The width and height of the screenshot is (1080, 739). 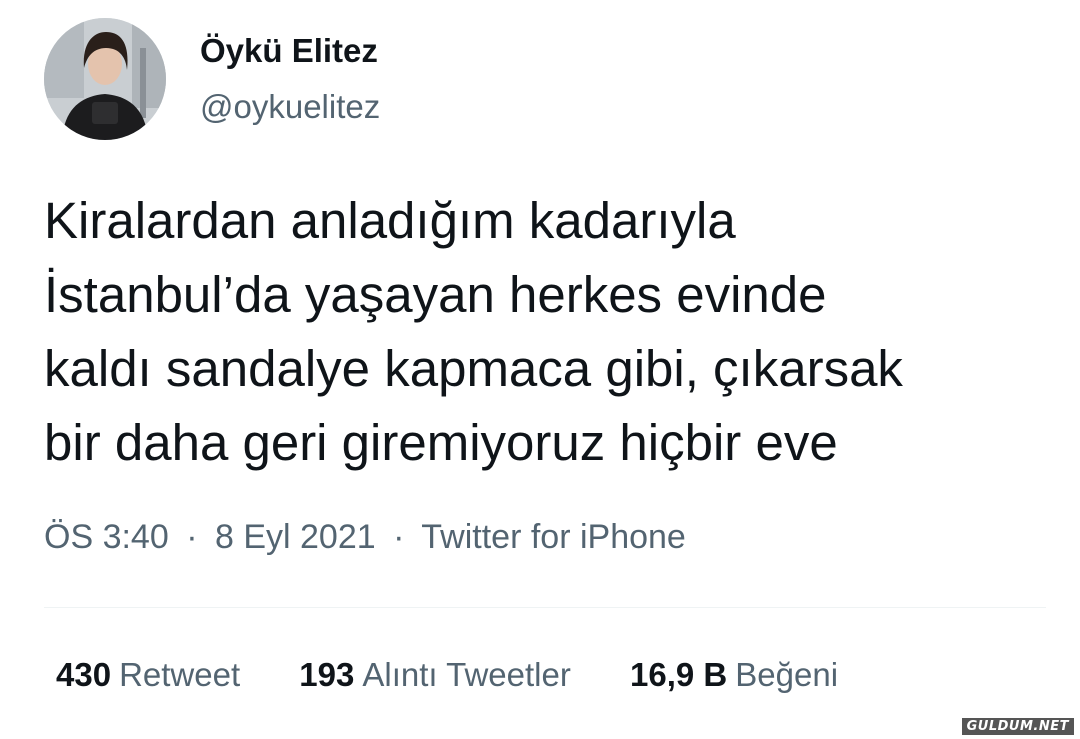 I want to click on tweet-text-line: bir daha geri giremiyoruz hiçbir eve, so click(x=441, y=442).